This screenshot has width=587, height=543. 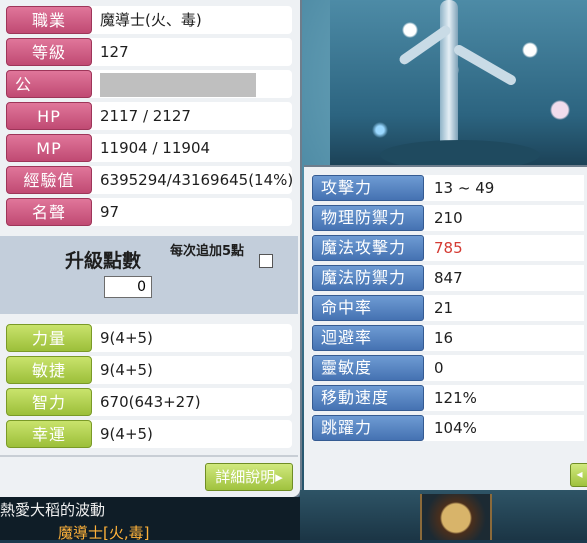 What do you see at coordinates (368, 338) in the screenshot?
I see `avoid-label: 迴避率` at bounding box center [368, 338].